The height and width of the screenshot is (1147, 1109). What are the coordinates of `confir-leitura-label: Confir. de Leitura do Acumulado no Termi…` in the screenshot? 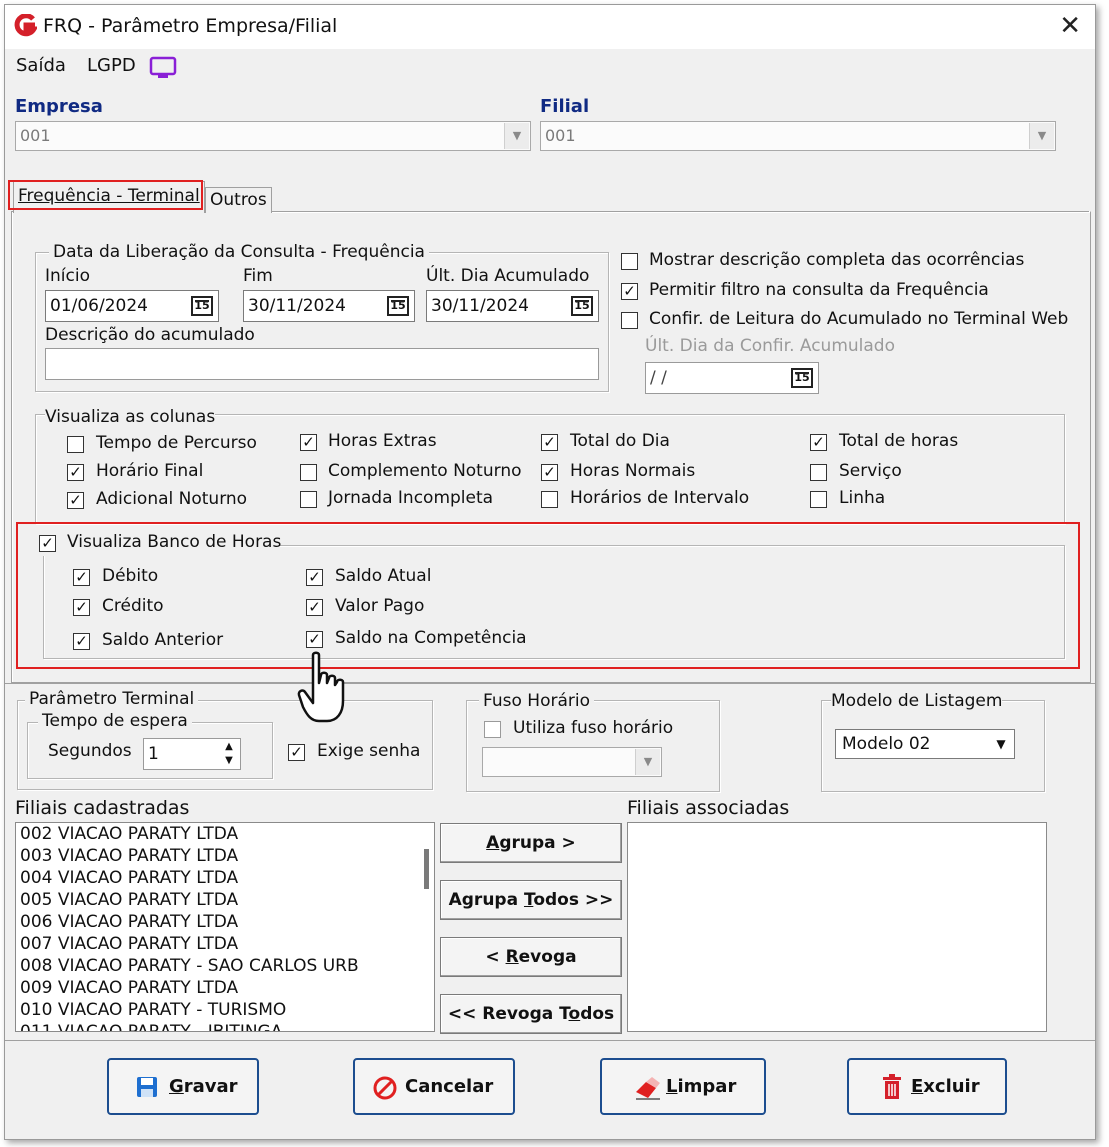 It's located at (859, 319).